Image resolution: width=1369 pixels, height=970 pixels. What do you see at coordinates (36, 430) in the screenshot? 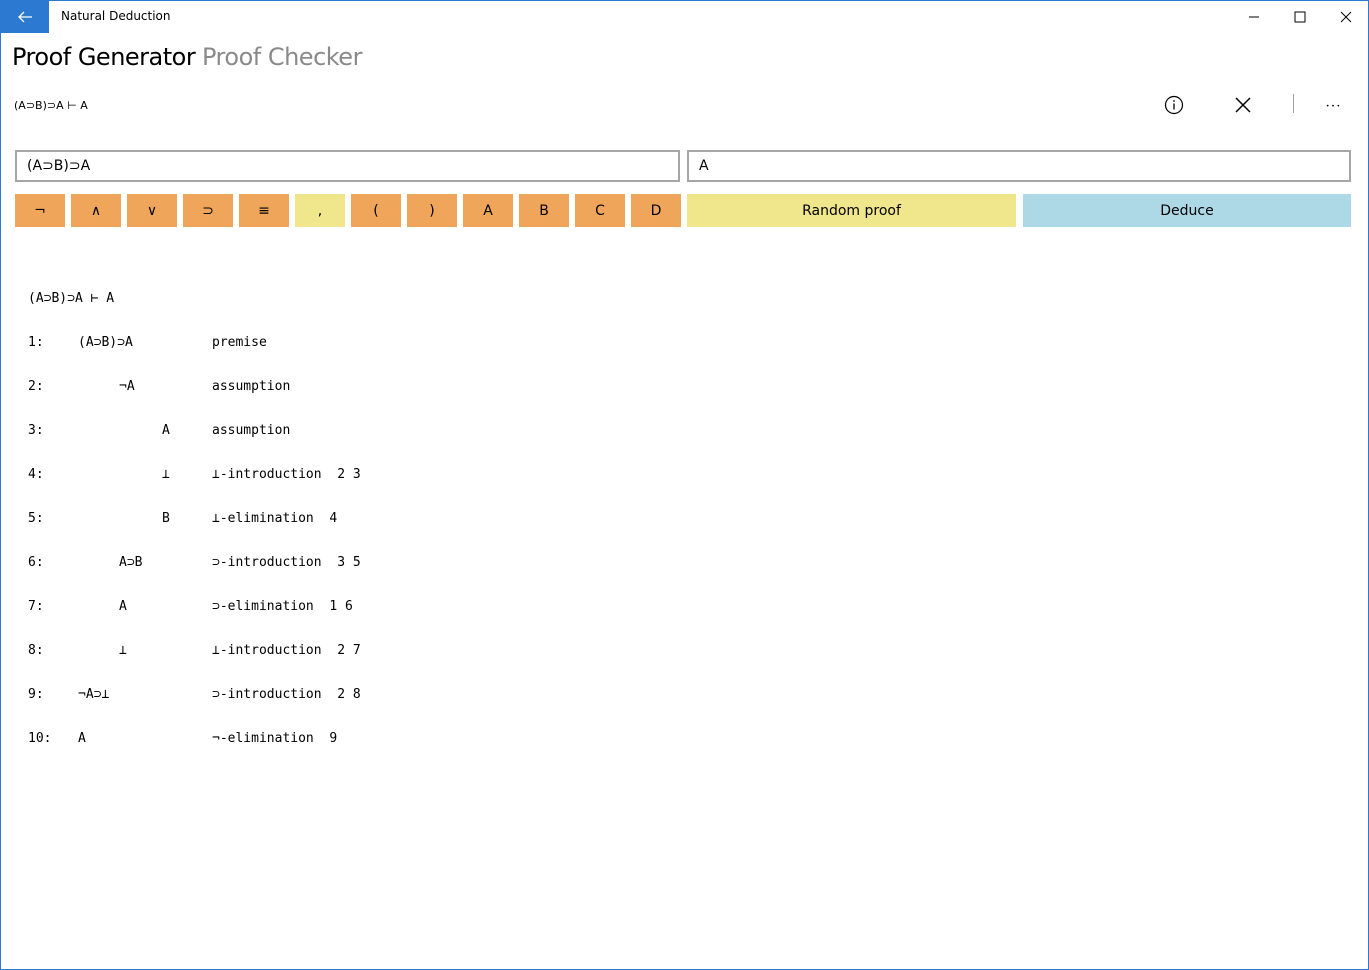
I see `line-number: 3:` at bounding box center [36, 430].